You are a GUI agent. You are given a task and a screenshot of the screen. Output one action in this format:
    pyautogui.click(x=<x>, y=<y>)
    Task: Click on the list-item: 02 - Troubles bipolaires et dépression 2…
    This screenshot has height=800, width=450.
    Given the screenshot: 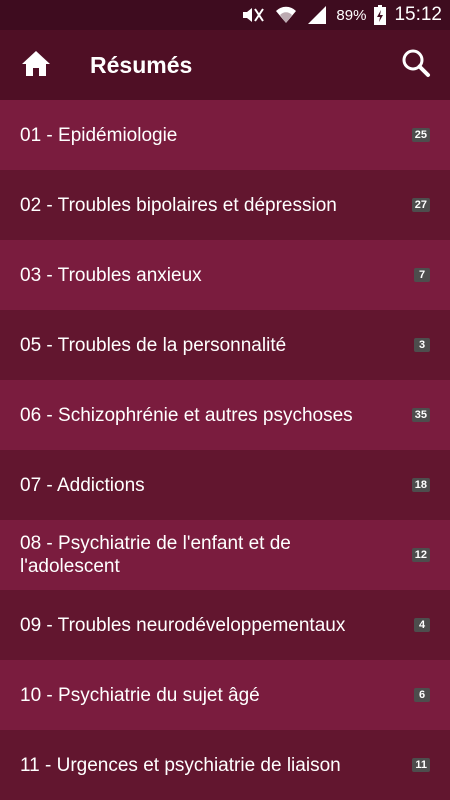 What is the action you would take?
    pyautogui.click(x=225, y=205)
    